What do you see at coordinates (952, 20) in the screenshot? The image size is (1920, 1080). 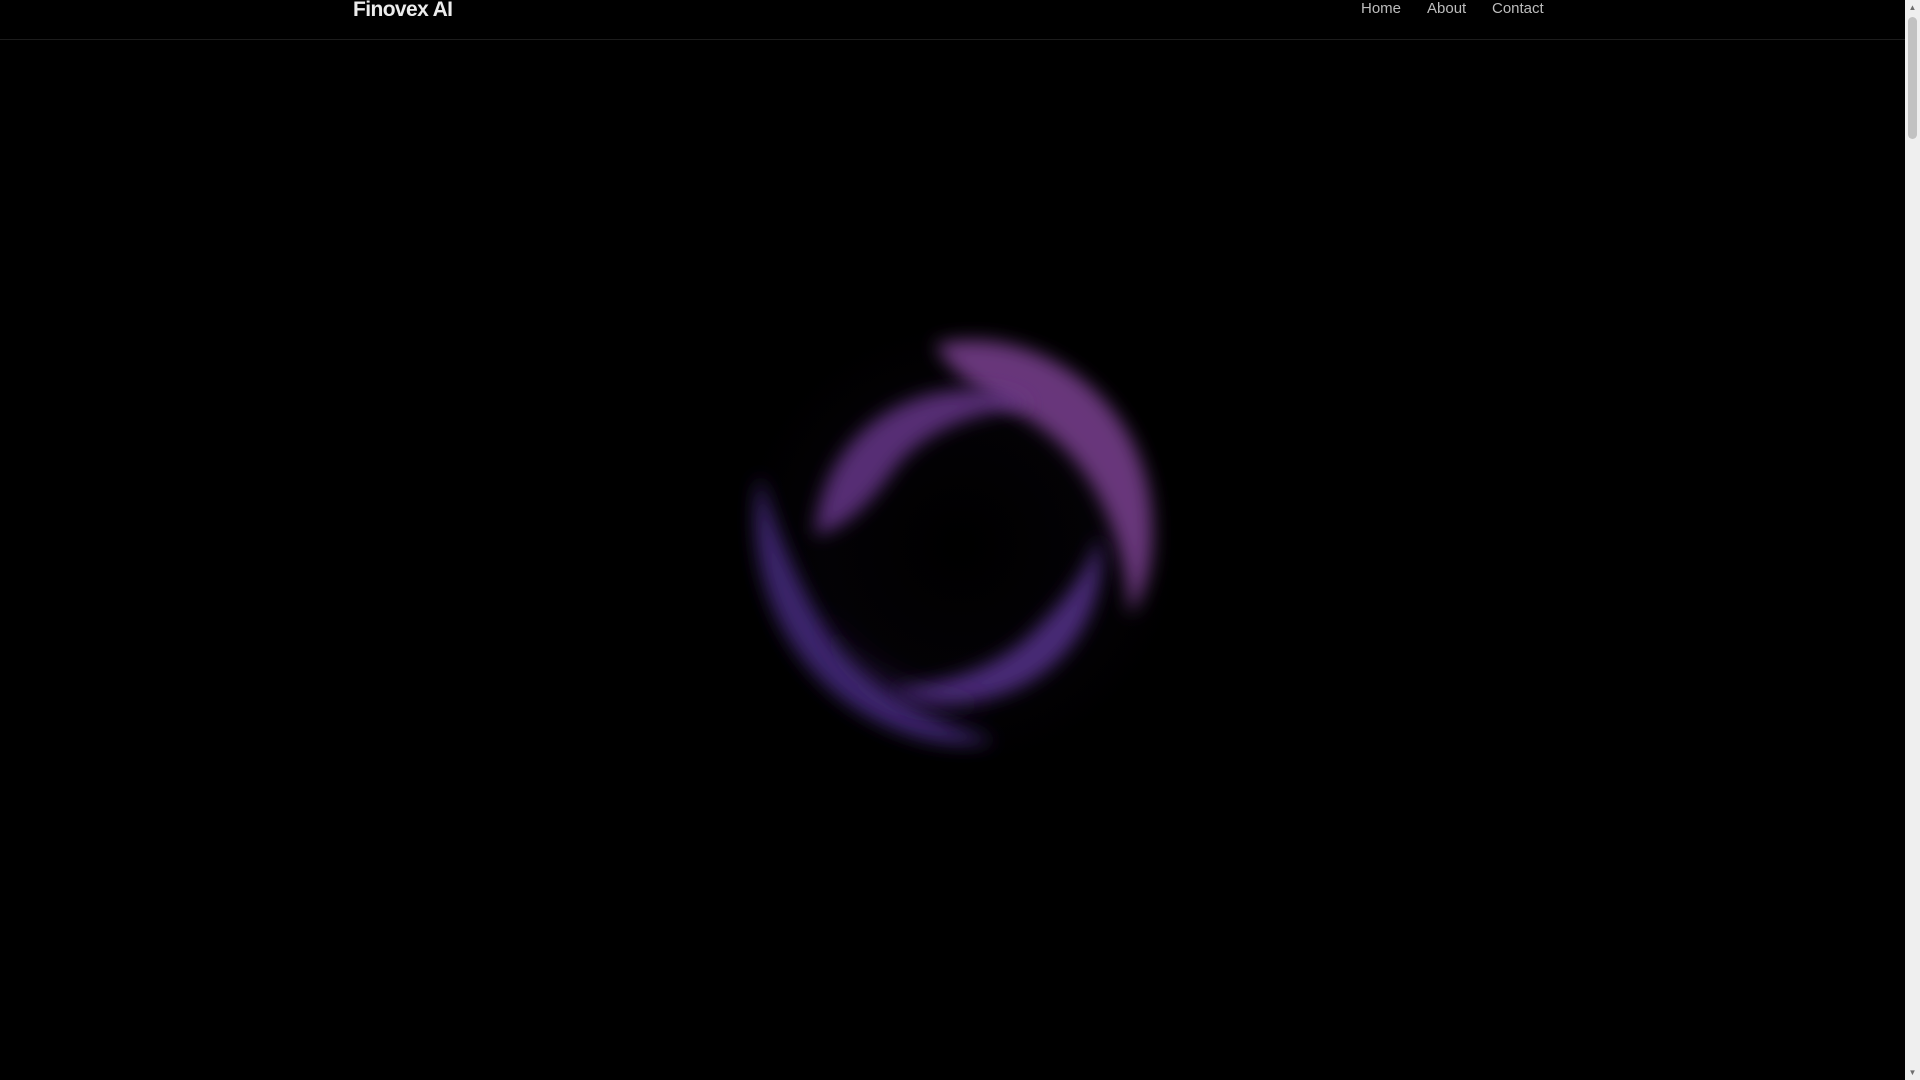 I see `top-nav-bar: Finovex AI Home About Contact` at bounding box center [952, 20].